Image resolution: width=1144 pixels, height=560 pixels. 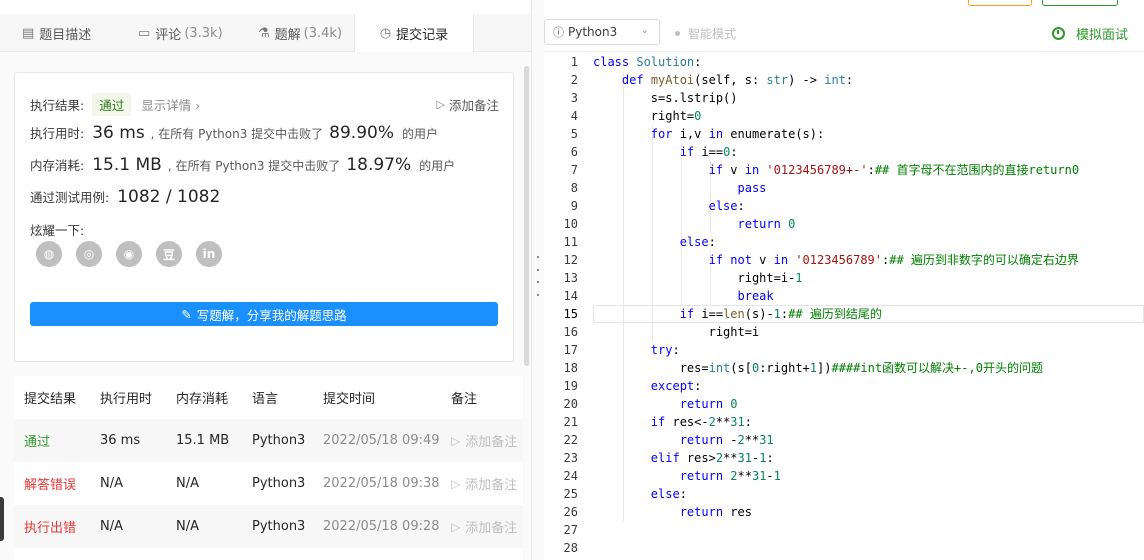 What do you see at coordinates (2, 519) in the screenshot?
I see `side-handle` at bounding box center [2, 519].